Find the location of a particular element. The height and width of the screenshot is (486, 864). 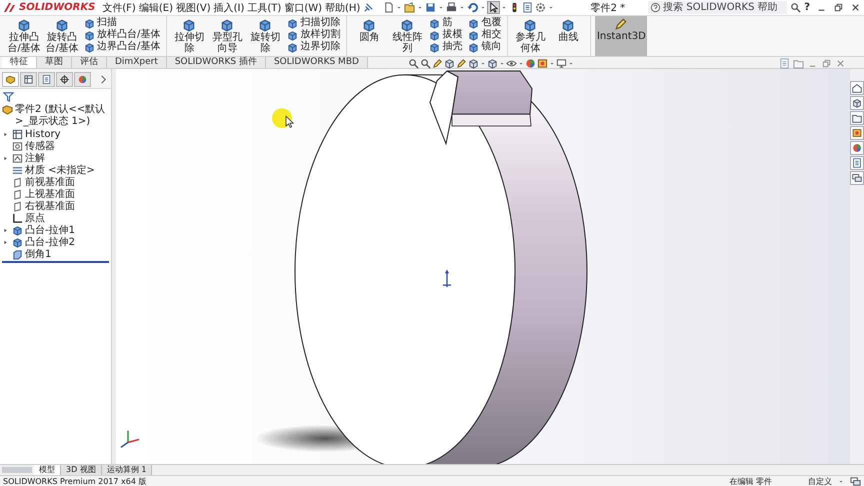

tree-item: 零件2 (默认<<默认>_显示状态 1>) is located at coordinates (62, 116).